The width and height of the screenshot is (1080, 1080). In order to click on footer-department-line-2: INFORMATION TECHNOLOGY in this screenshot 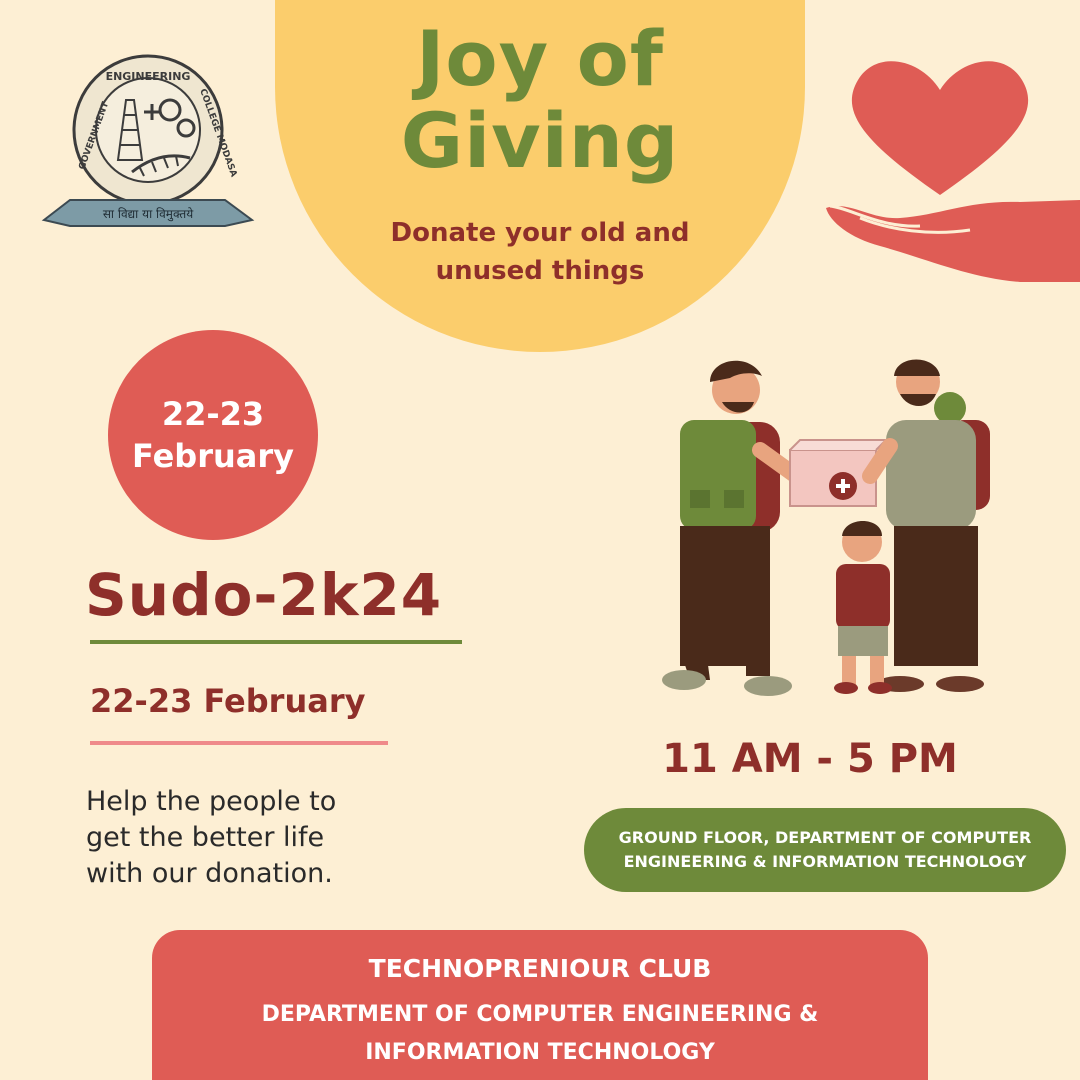, I will do `click(540, 1052)`.